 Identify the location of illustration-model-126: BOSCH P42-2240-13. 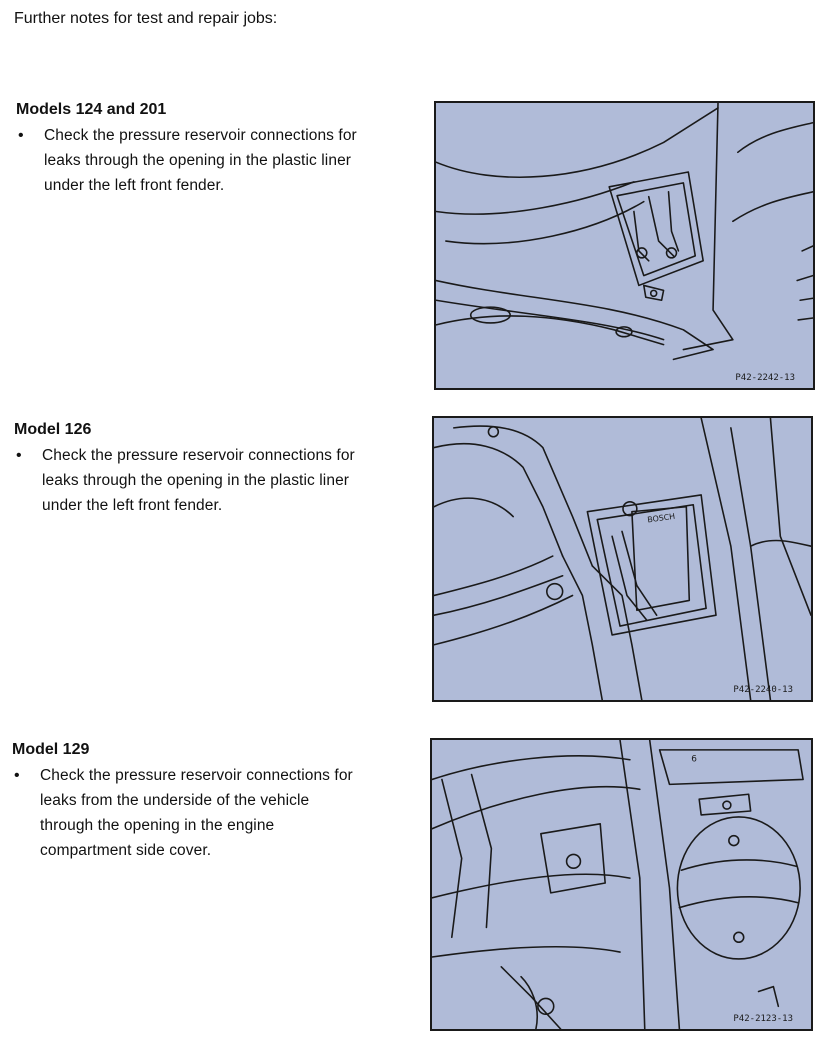
(622, 559).